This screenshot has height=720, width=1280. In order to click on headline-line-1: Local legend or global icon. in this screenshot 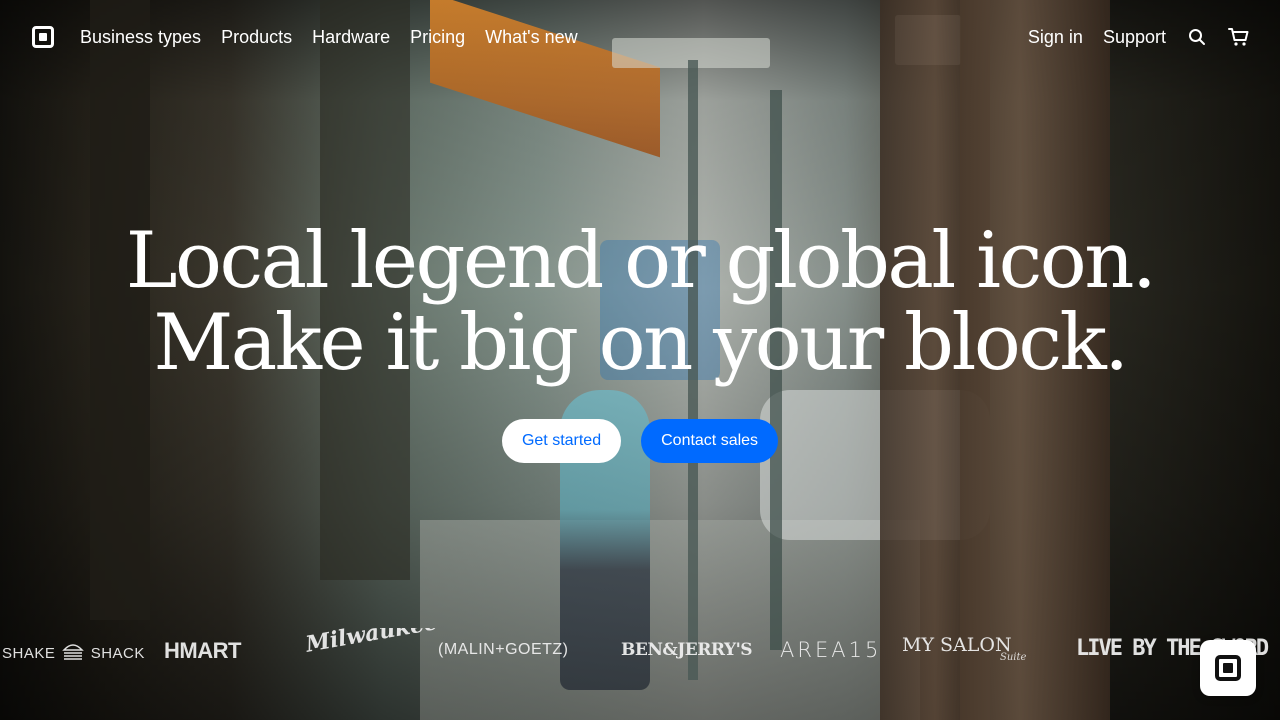, I will do `click(641, 261)`.